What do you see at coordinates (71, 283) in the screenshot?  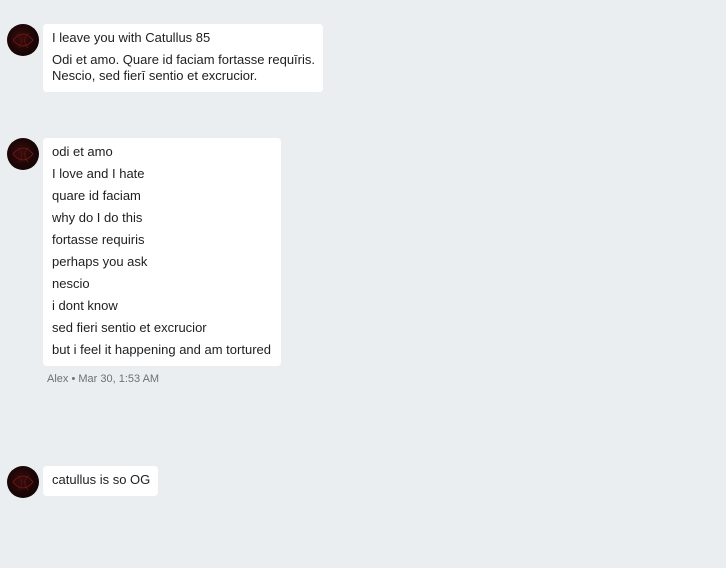 I see `message-text: nescio` at bounding box center [71, 283].